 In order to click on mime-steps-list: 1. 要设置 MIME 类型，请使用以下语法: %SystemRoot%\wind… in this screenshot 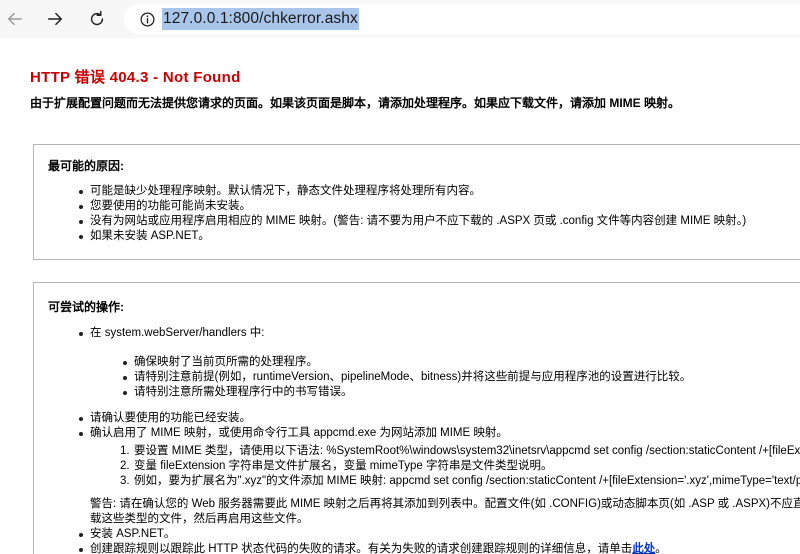, I will do `click(460, 466)`.